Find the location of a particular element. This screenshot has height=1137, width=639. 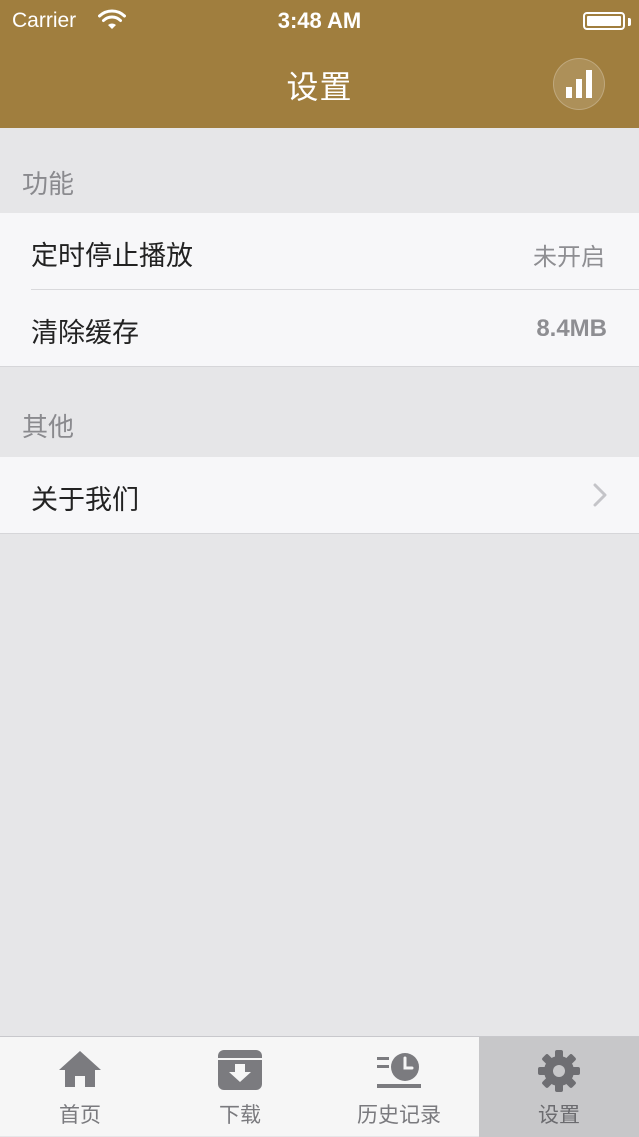

sleep-timer-row: 定时停止播放 未开启 is located at coordinates (319, 251).